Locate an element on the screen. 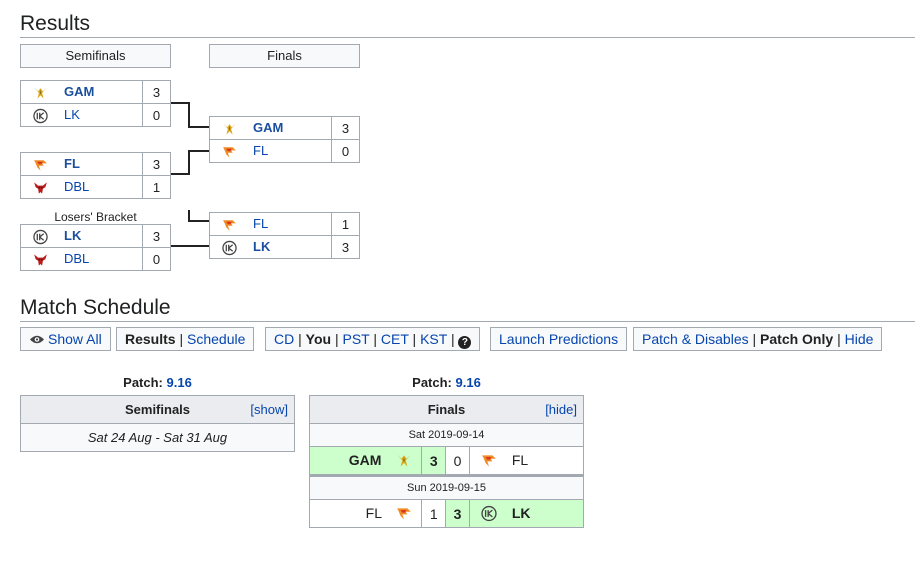 The height and width of the screenshot is (563, 915). patch-only-button: Patch Only is located at coordinates (796, 339).